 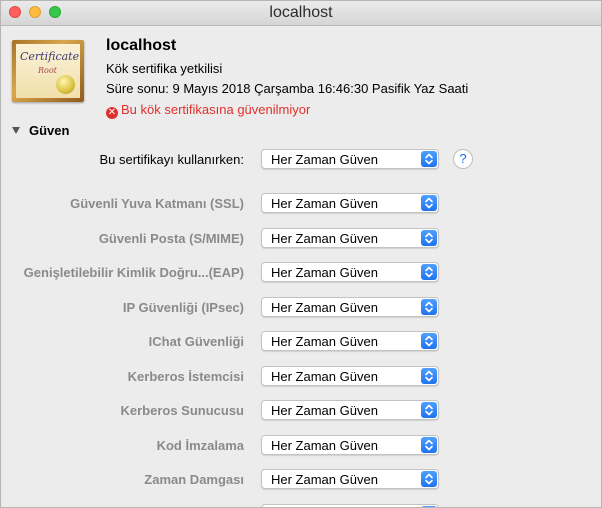 What do you see at coordinates (16, 130) in the screenshot?
I see `disclosure-triangle-icon` at bounding box center [16, 130].